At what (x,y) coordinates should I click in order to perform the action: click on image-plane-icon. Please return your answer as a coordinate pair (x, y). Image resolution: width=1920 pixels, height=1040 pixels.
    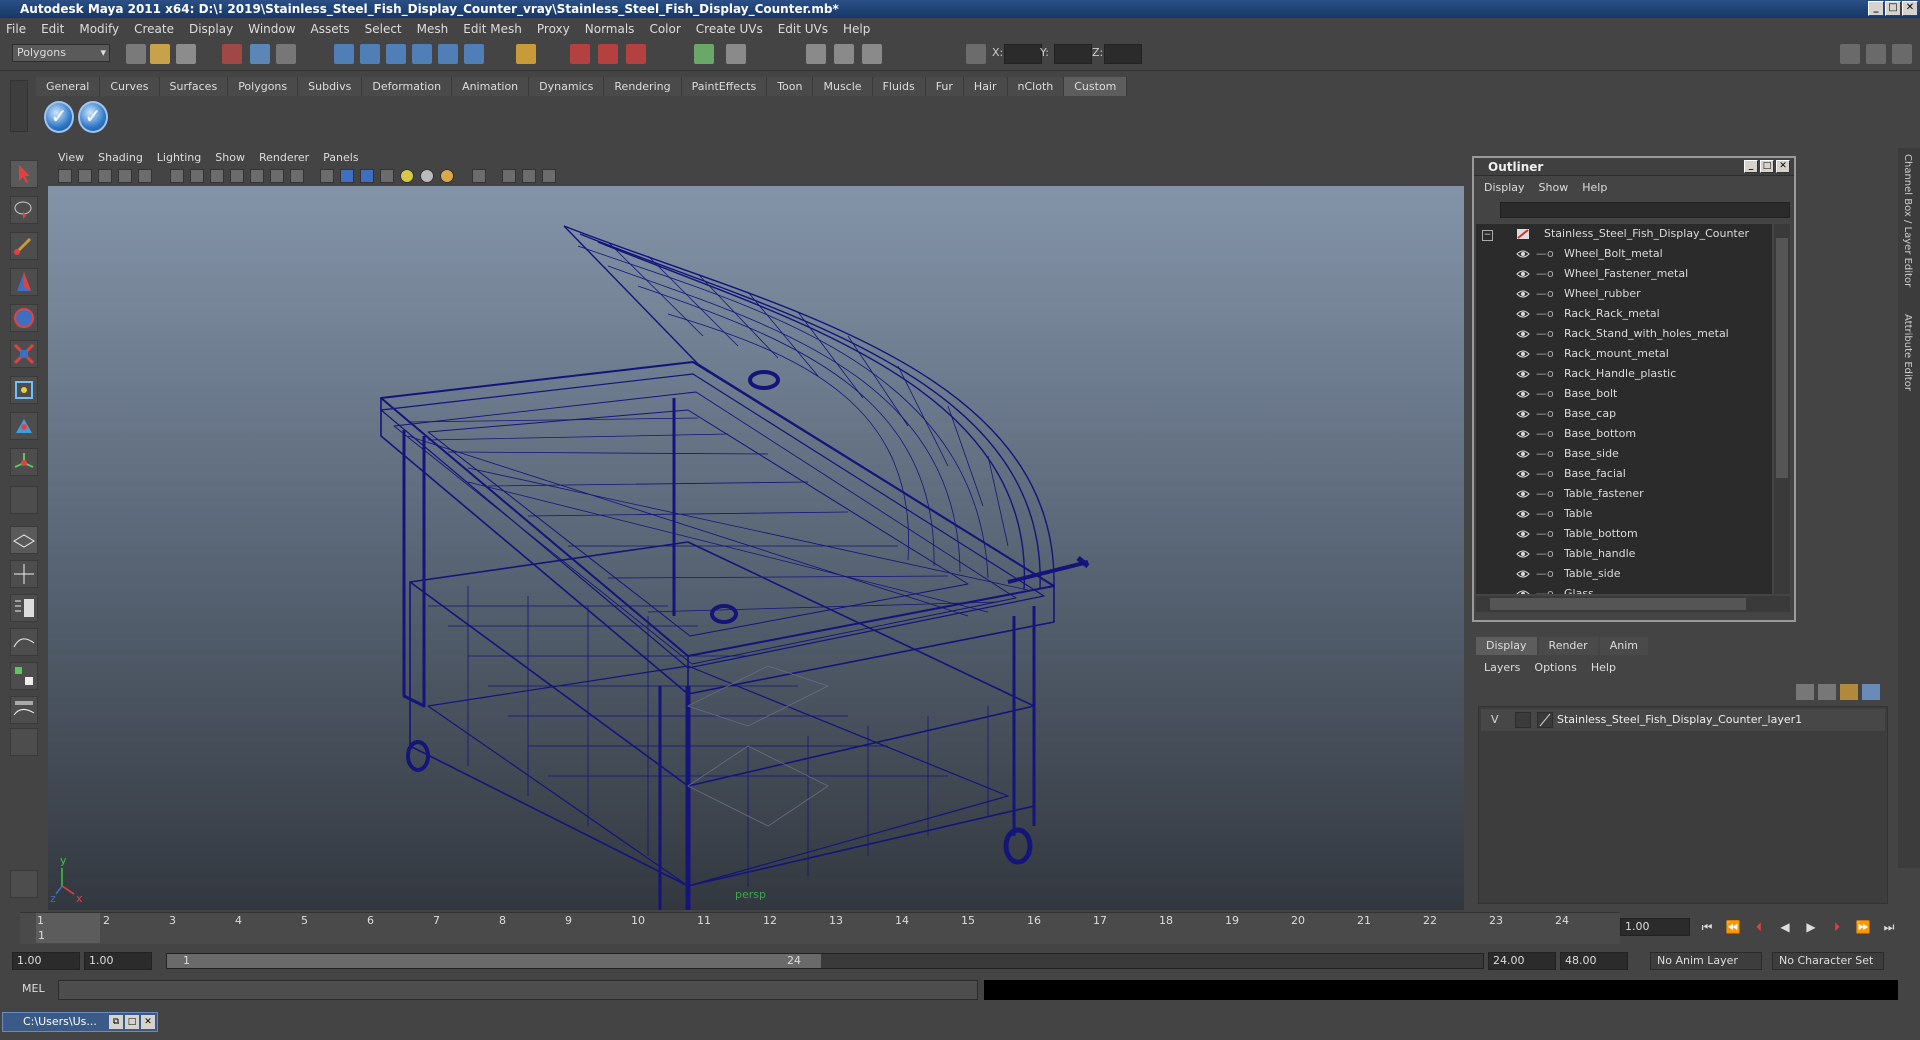
    Looking at the image, I should click on (125, 176).